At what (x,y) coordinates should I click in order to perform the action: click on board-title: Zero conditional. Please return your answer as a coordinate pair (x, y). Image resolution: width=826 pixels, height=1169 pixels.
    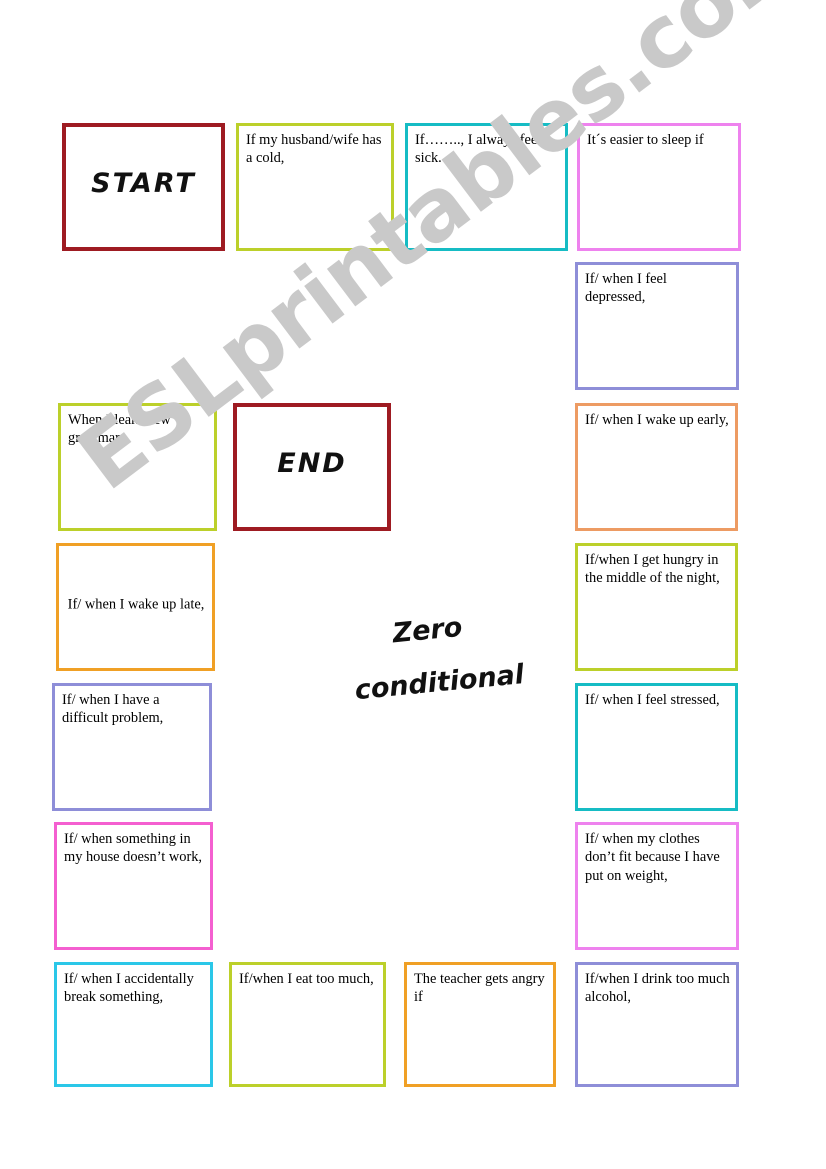
    Looking at the image, I should click on (430, 658).